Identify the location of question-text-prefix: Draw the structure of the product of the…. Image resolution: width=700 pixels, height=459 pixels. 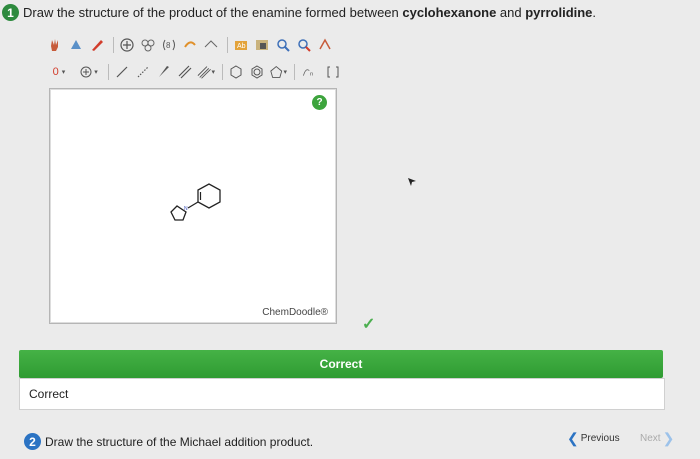
(213, 12).